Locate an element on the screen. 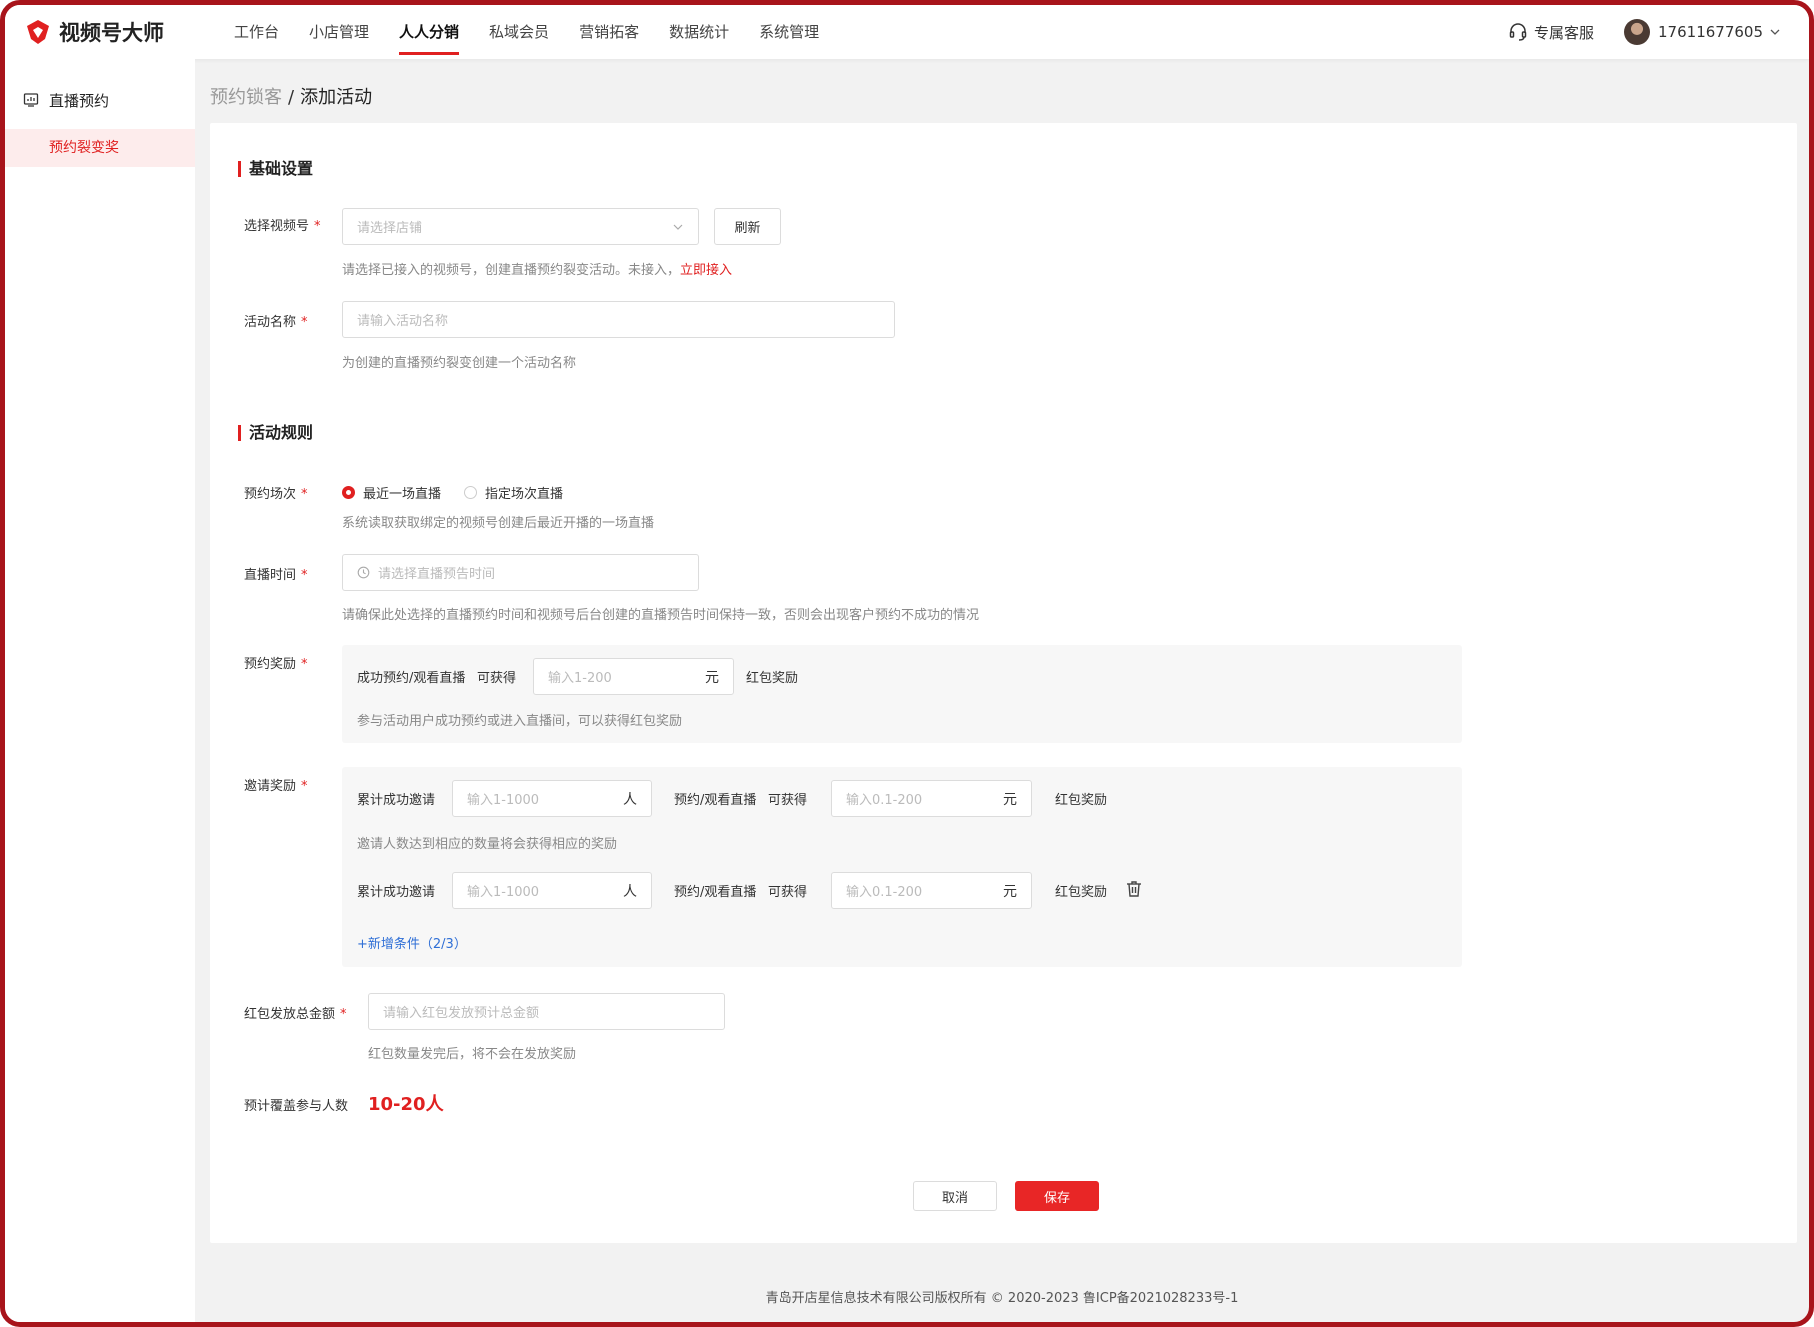 The image size is (1814, 1327). invite-row-1-count-input: 输入1-1000 人 is located at coordinates (552, 798).